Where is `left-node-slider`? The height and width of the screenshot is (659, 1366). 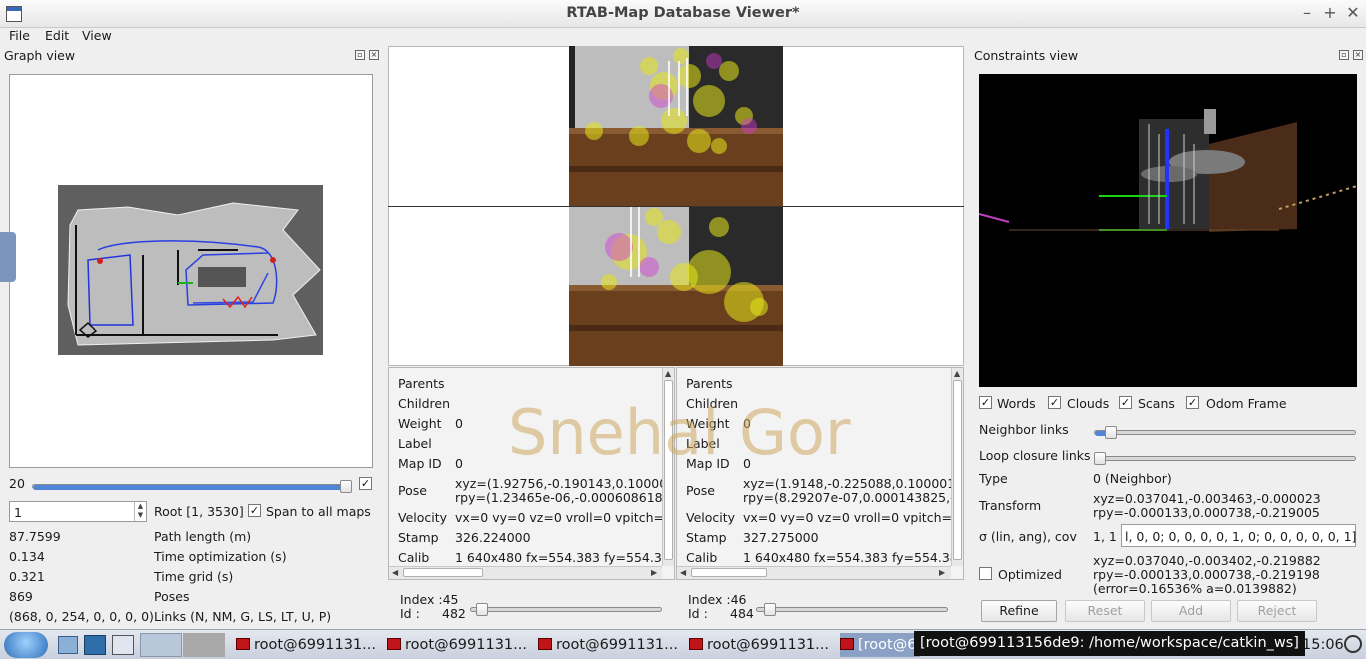
left-node-slider is located at coordinates (566, 609).